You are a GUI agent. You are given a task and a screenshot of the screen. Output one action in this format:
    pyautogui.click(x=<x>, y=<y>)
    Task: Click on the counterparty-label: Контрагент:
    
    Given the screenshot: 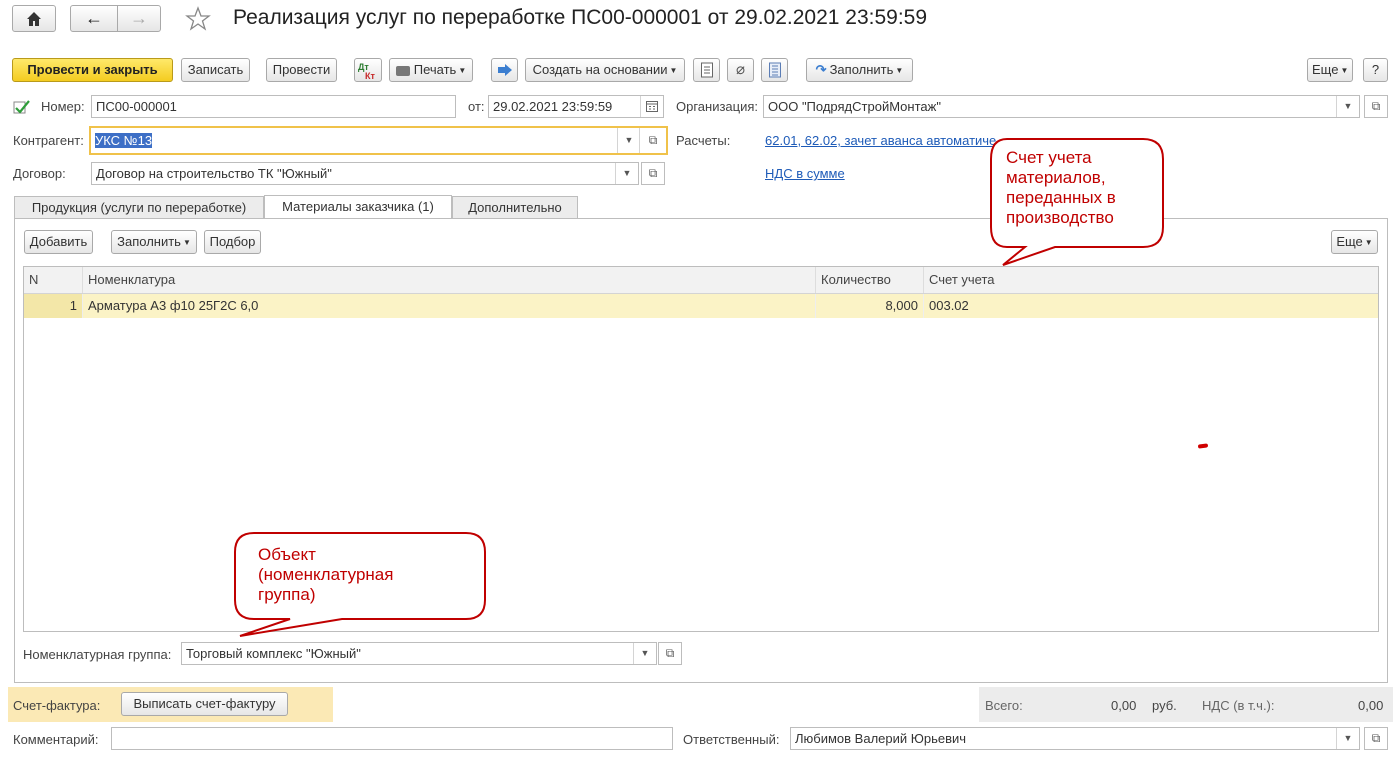 What is the action you would take?
    pyautogui.click(x=48, y=140)
    